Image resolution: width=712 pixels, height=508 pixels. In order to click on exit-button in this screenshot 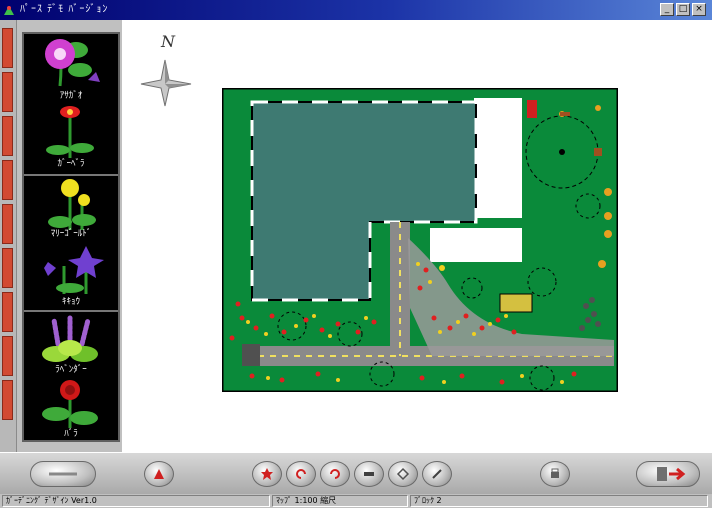, I will do `click(668, 474)`.